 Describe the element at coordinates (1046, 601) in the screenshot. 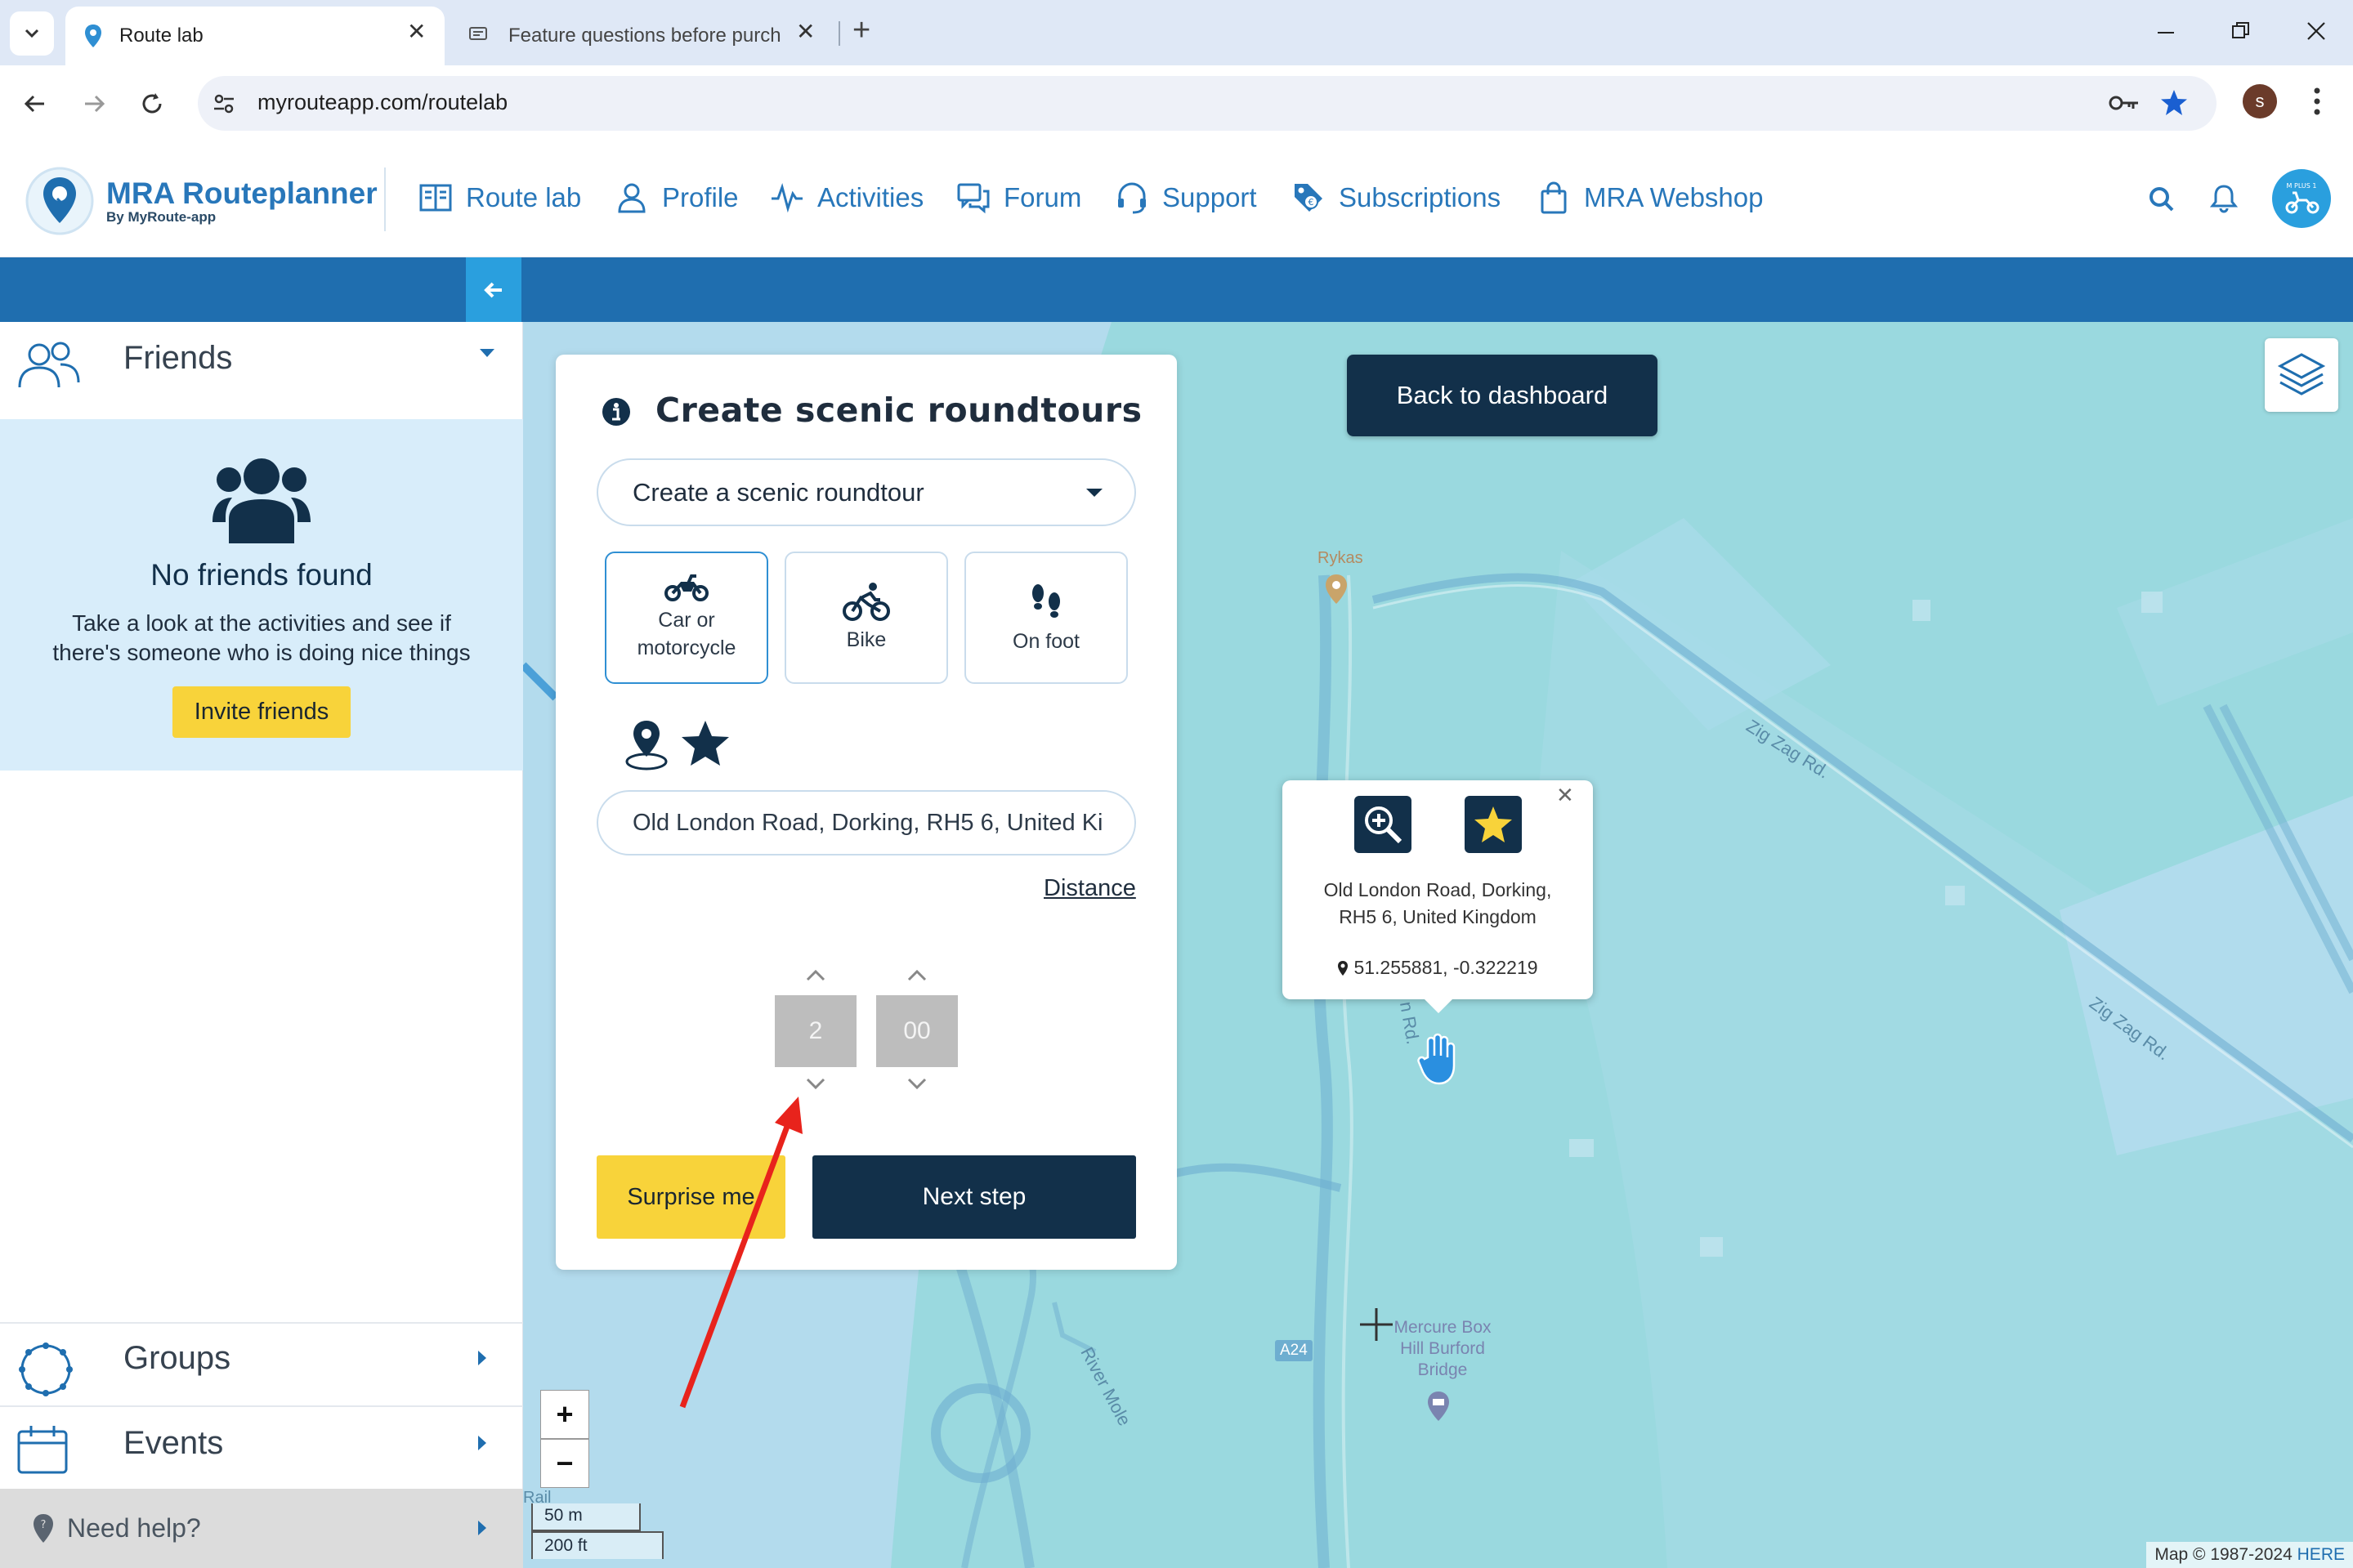

I see `footprints-icon` at that location.